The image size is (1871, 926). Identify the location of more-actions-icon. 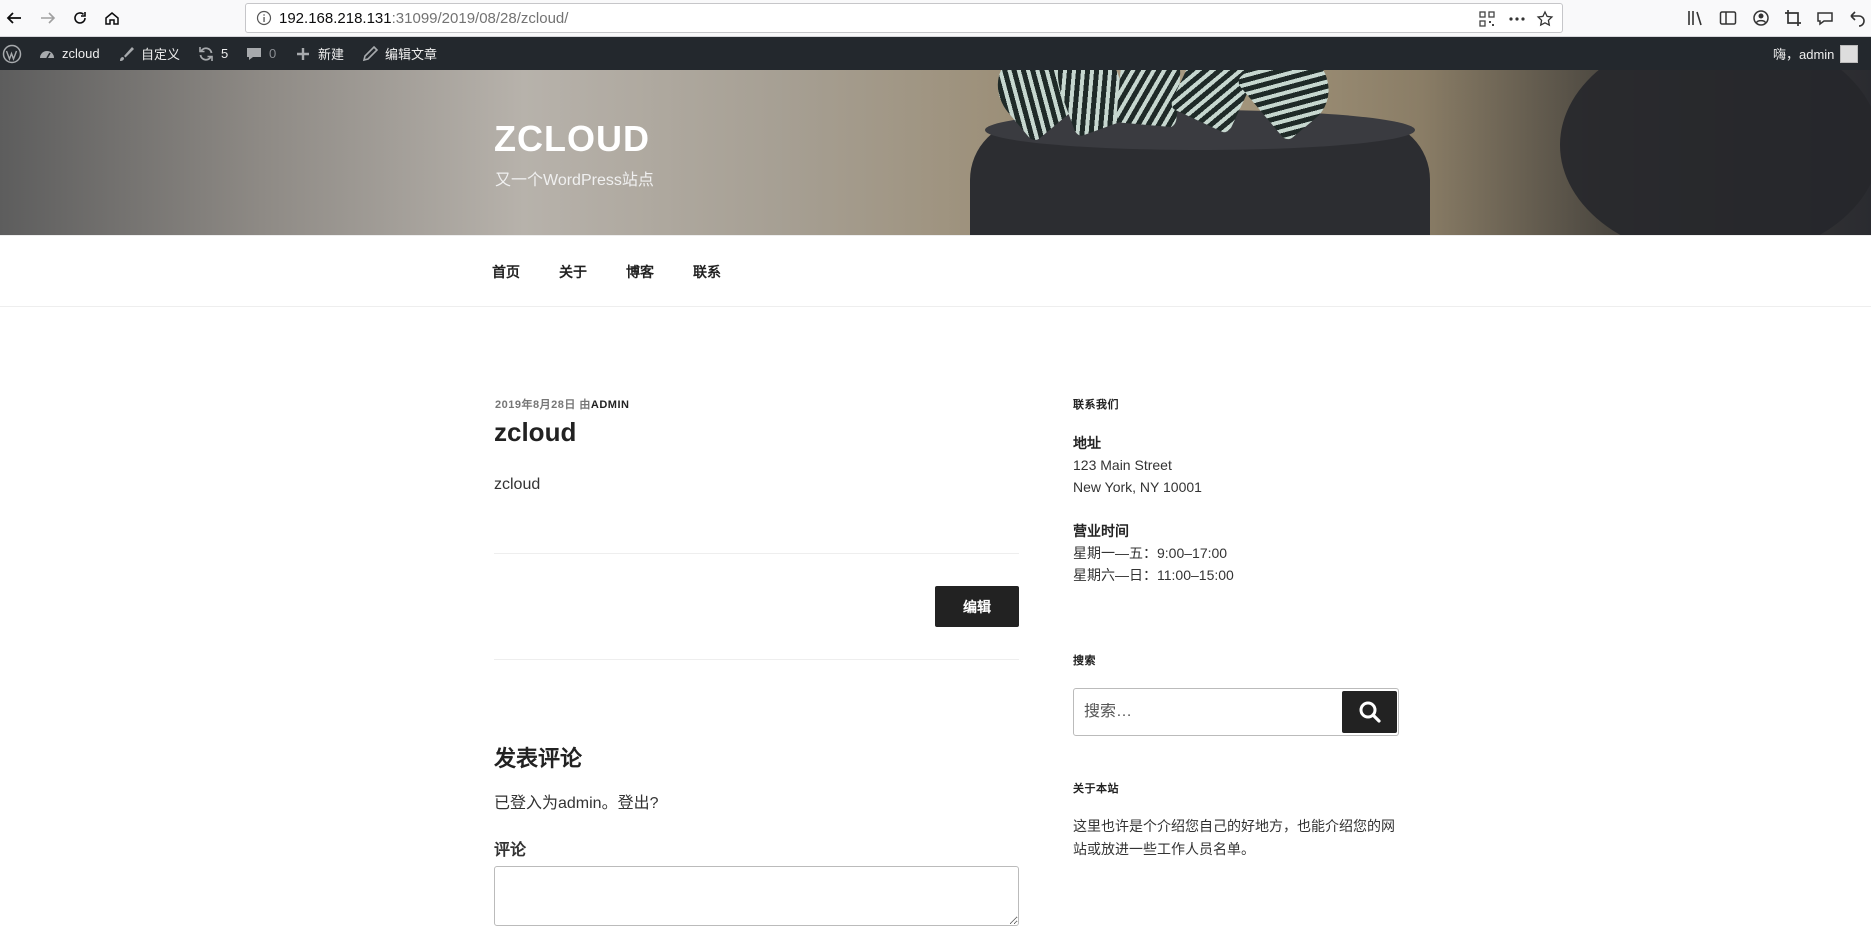
(1517, 19).